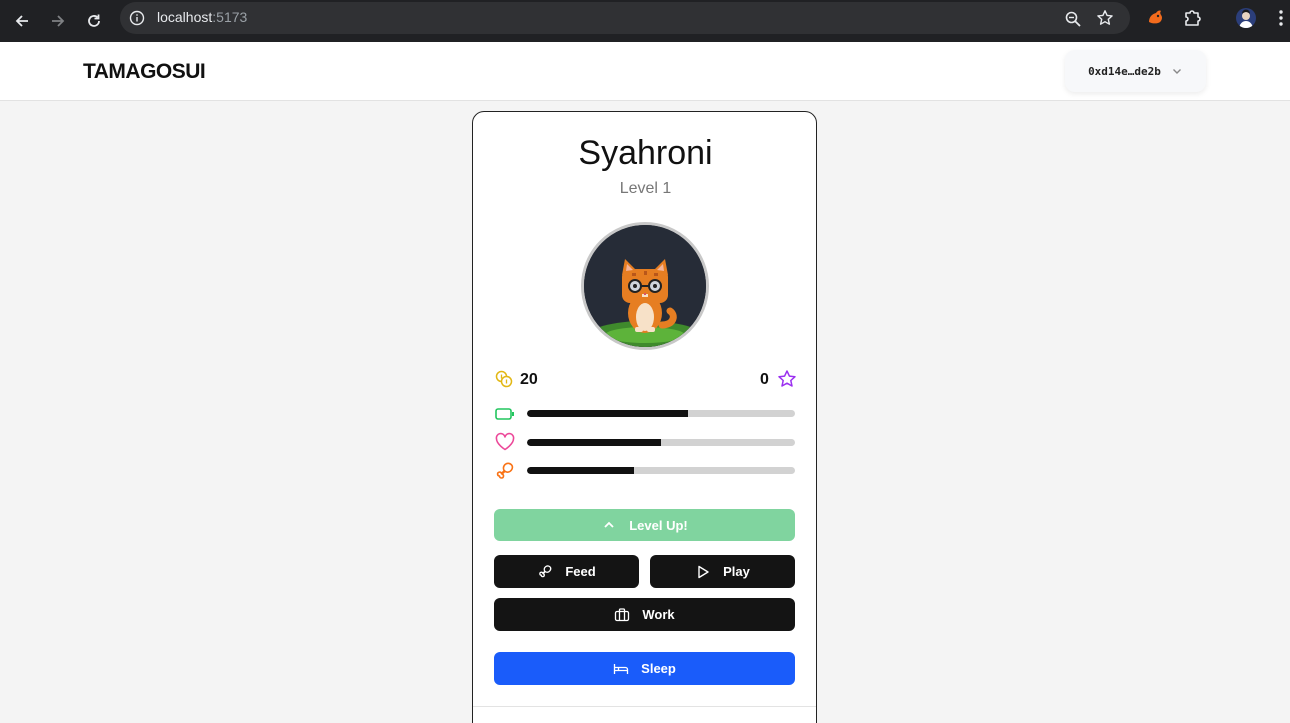  I want to click on feed-button: Feed, so click(566, 571).